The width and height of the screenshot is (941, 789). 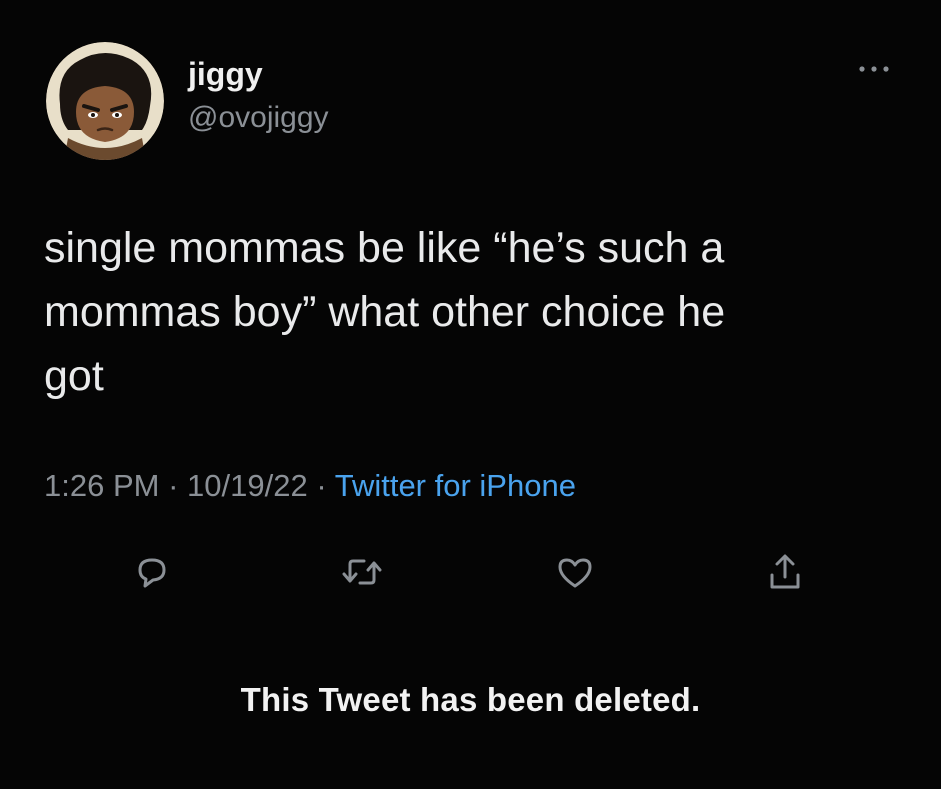 I want to click on tweet-actions, so click(x=470, y=572).